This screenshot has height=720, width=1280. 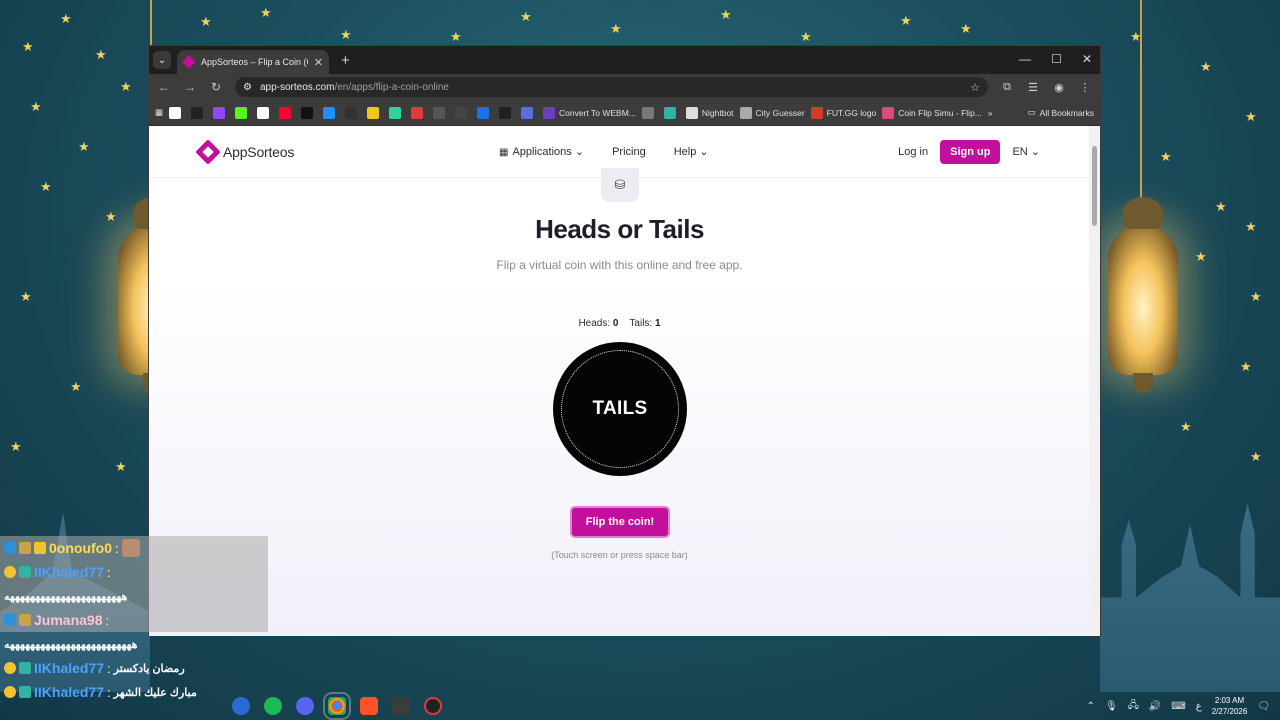 What do you see at coordinates (1087, 59) in the screenshot?
I see `close-window-icon: ✕` at bounding box center [1087, 59].